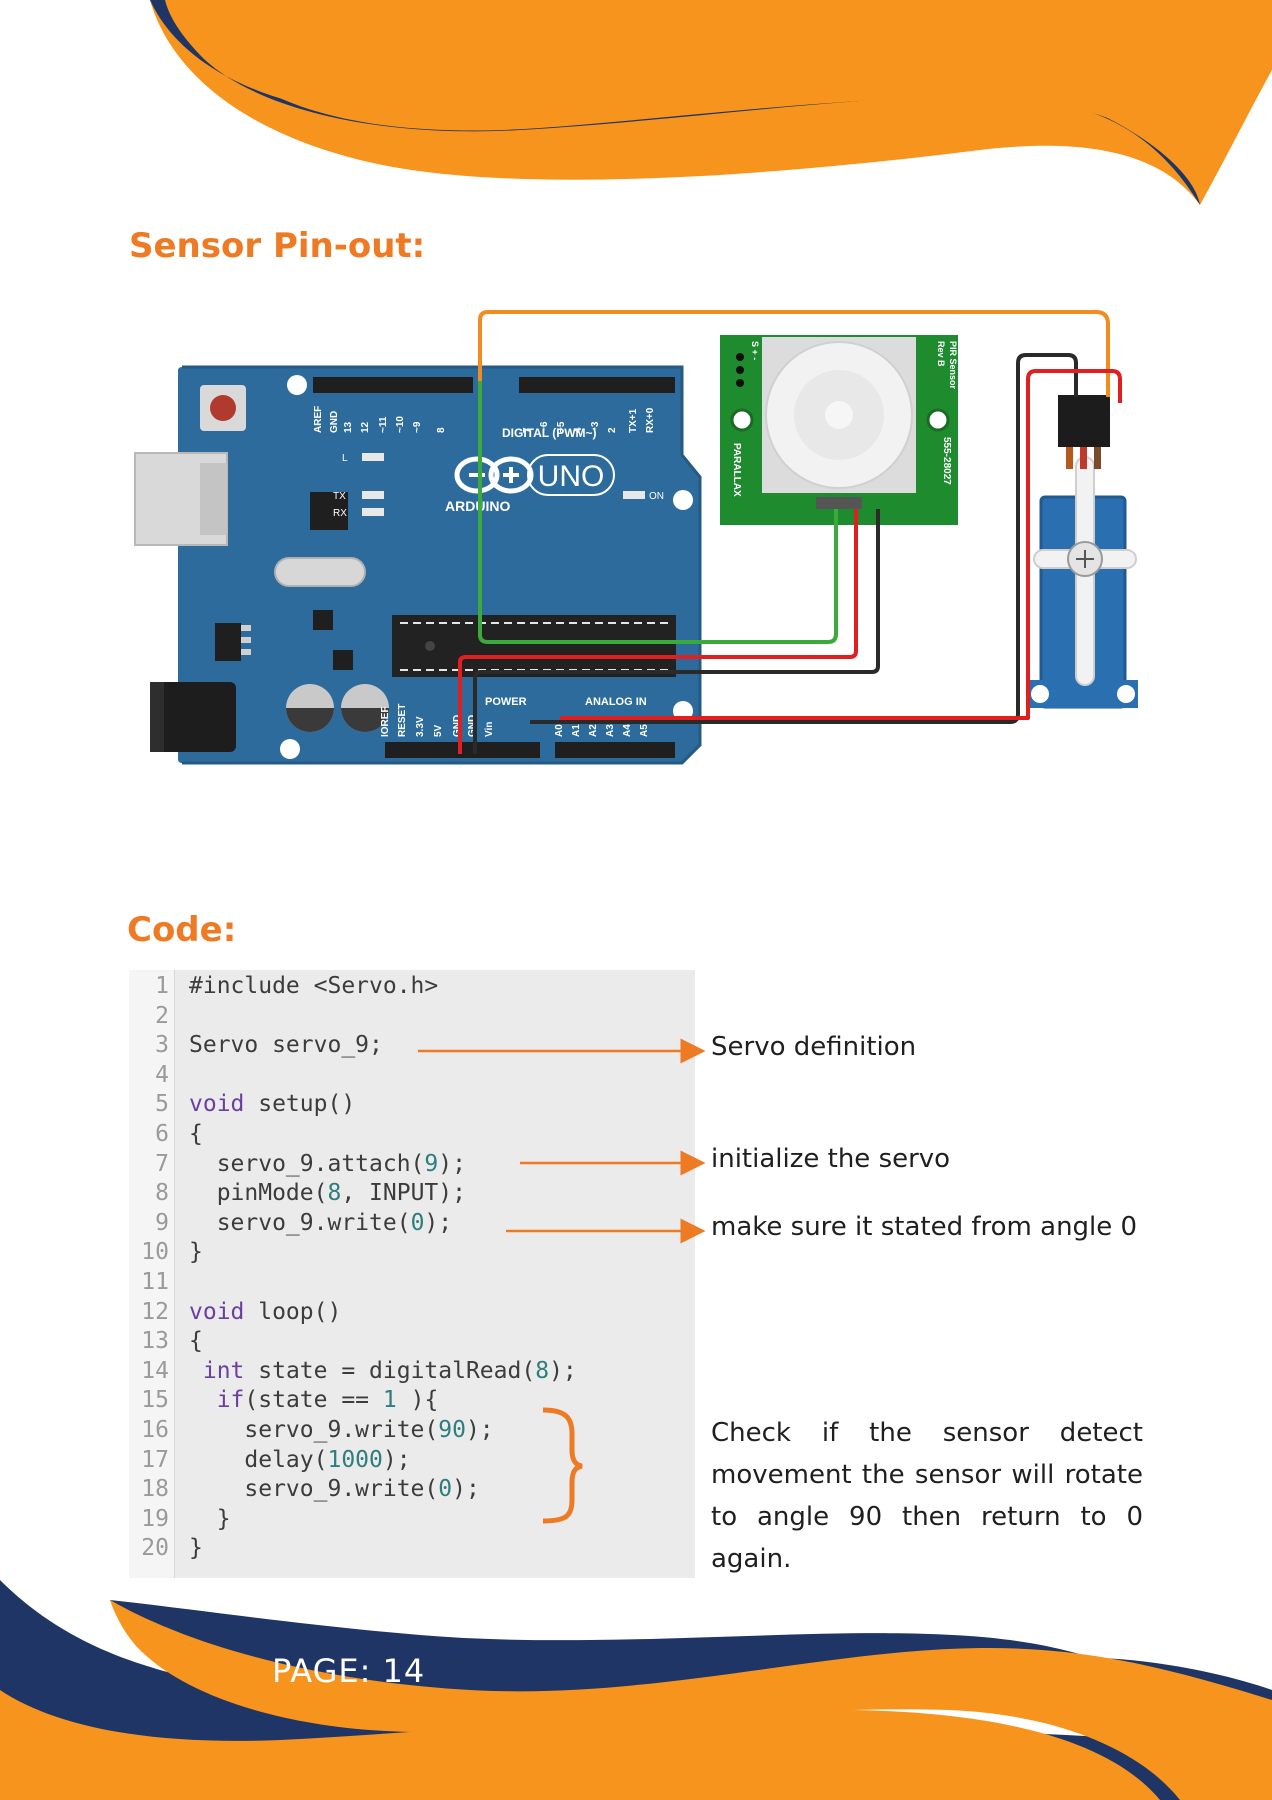 The width and height of the screenshot is (1272, 1800). I want to click on annotation-angle-zero: make sure it stated from angle 0, so click(924, 1227).